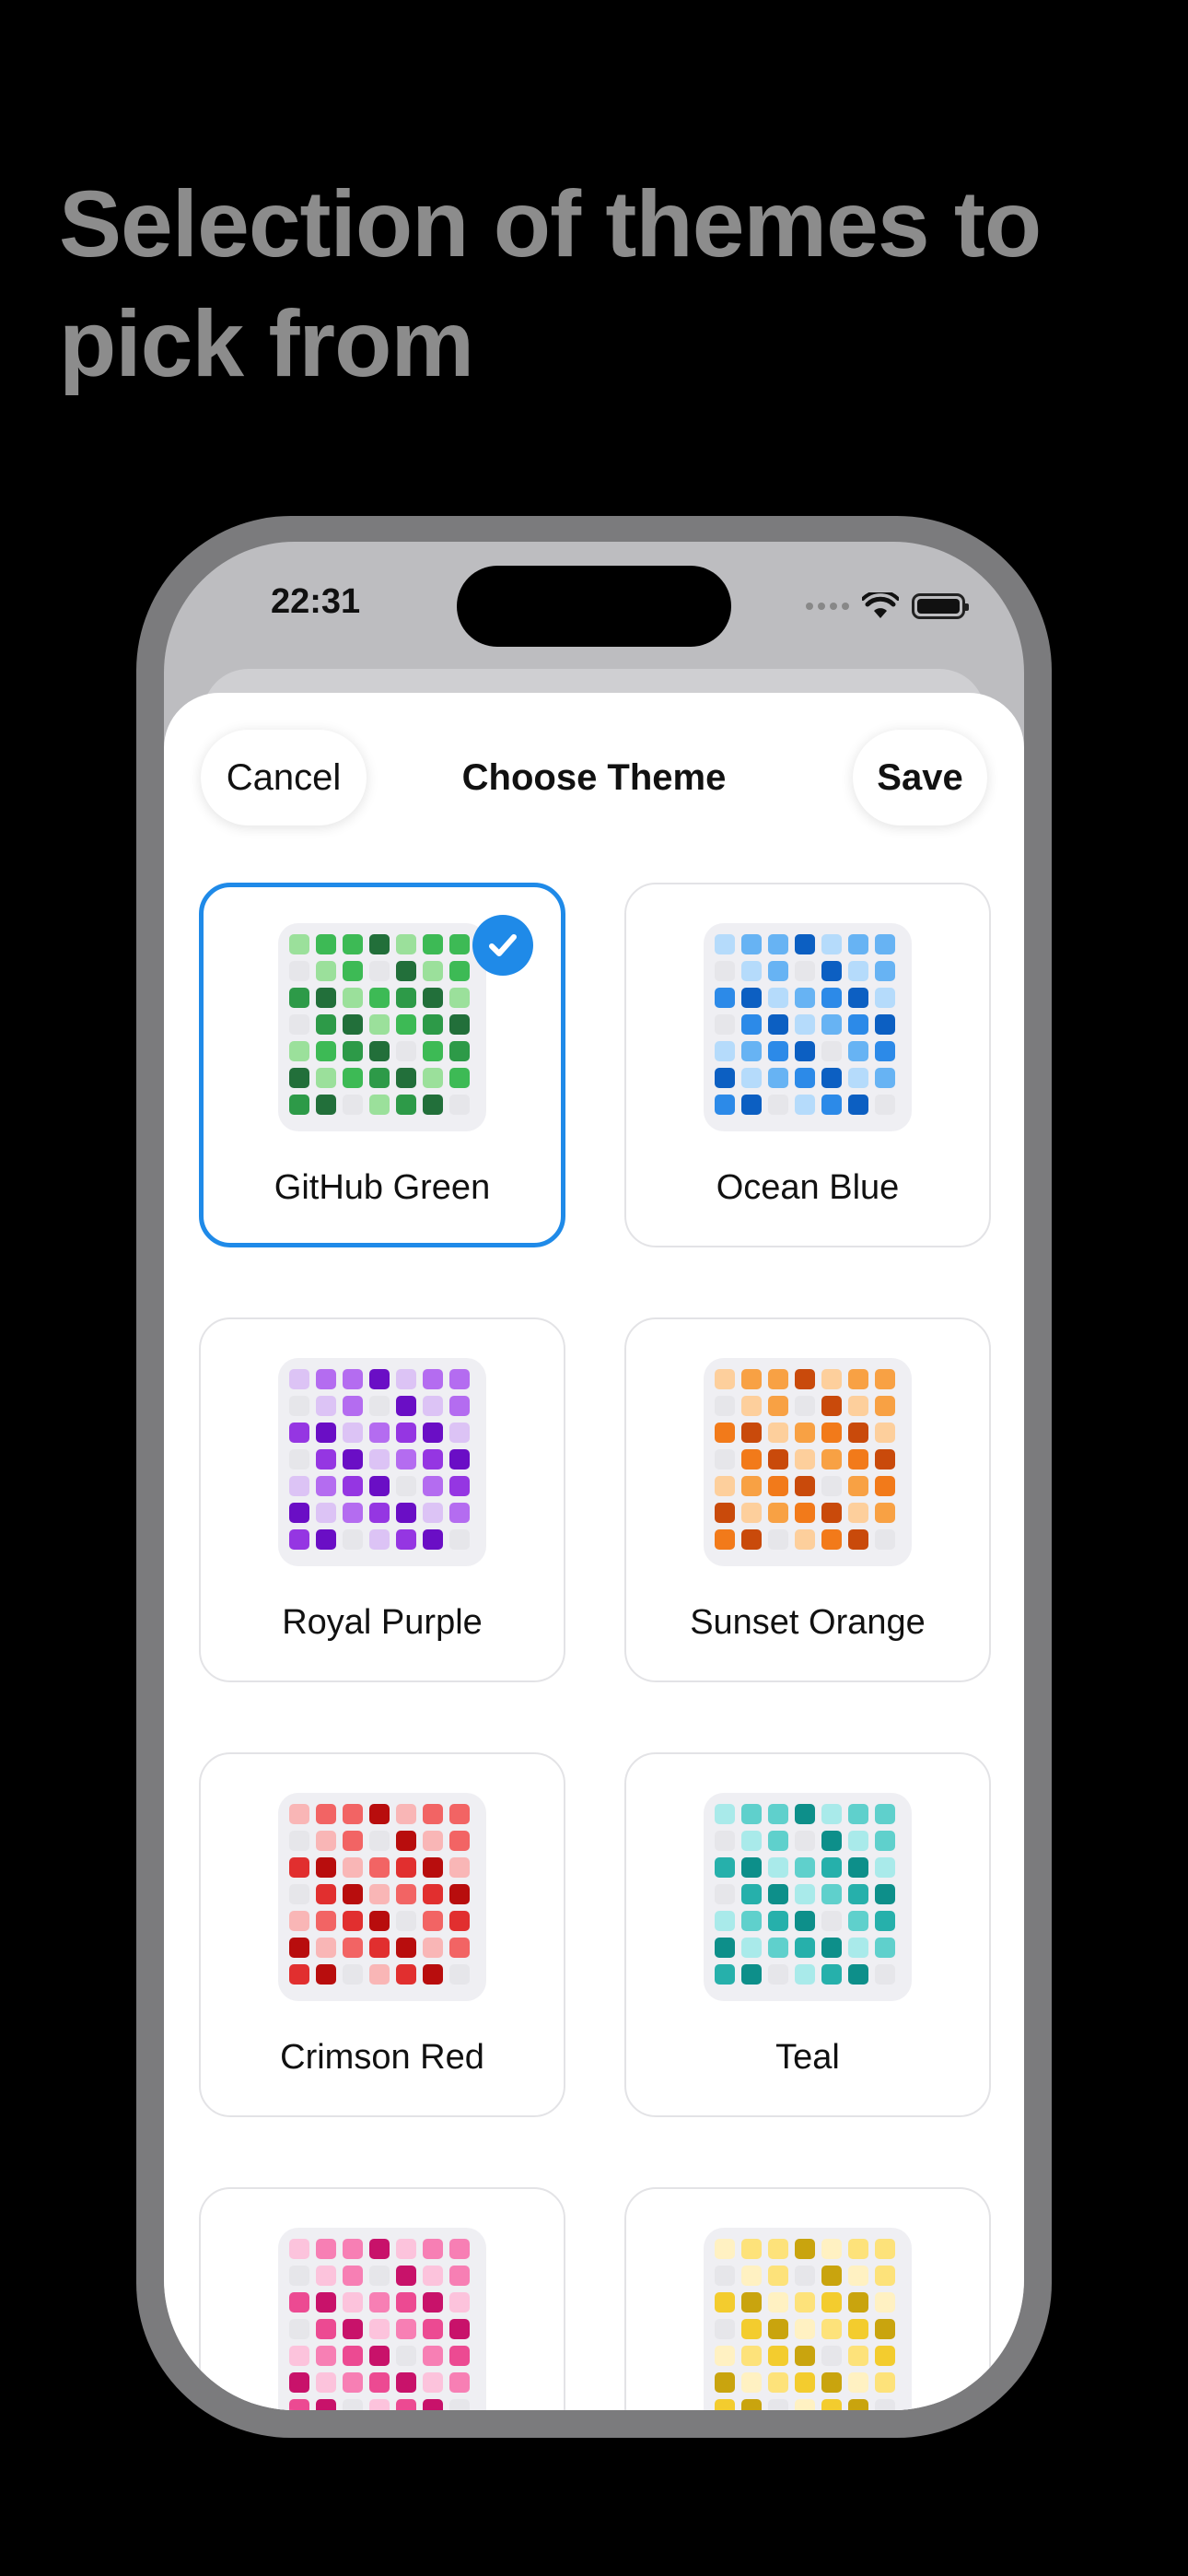 The image size is (1188, 2576). What do you see at coordinates (807, 1935) in the screenshot?
I see `theme-card-teal: Teal` at bounding box center [807, 1935].